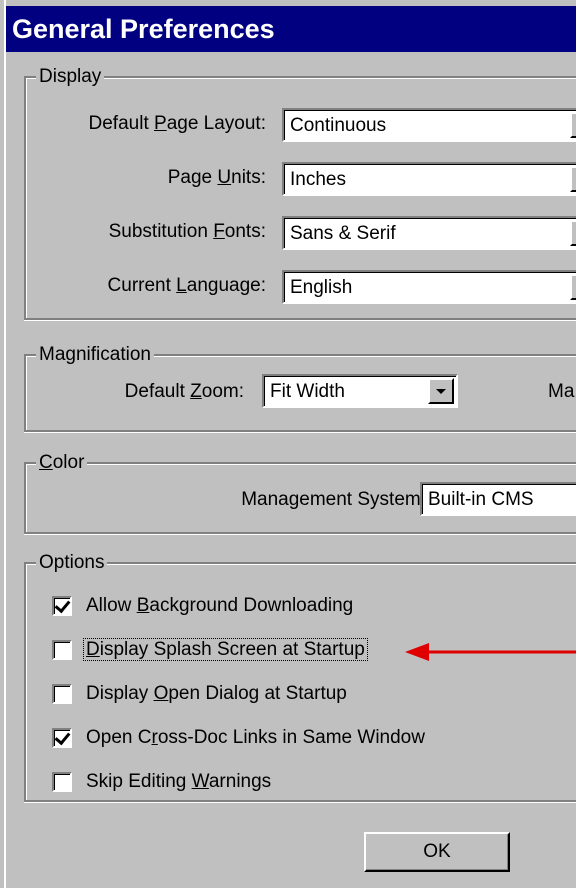 The height and width of the screenshot is (888, 576). I want to click on default-zoom-label: Default Zoom:, so click(184, 391).